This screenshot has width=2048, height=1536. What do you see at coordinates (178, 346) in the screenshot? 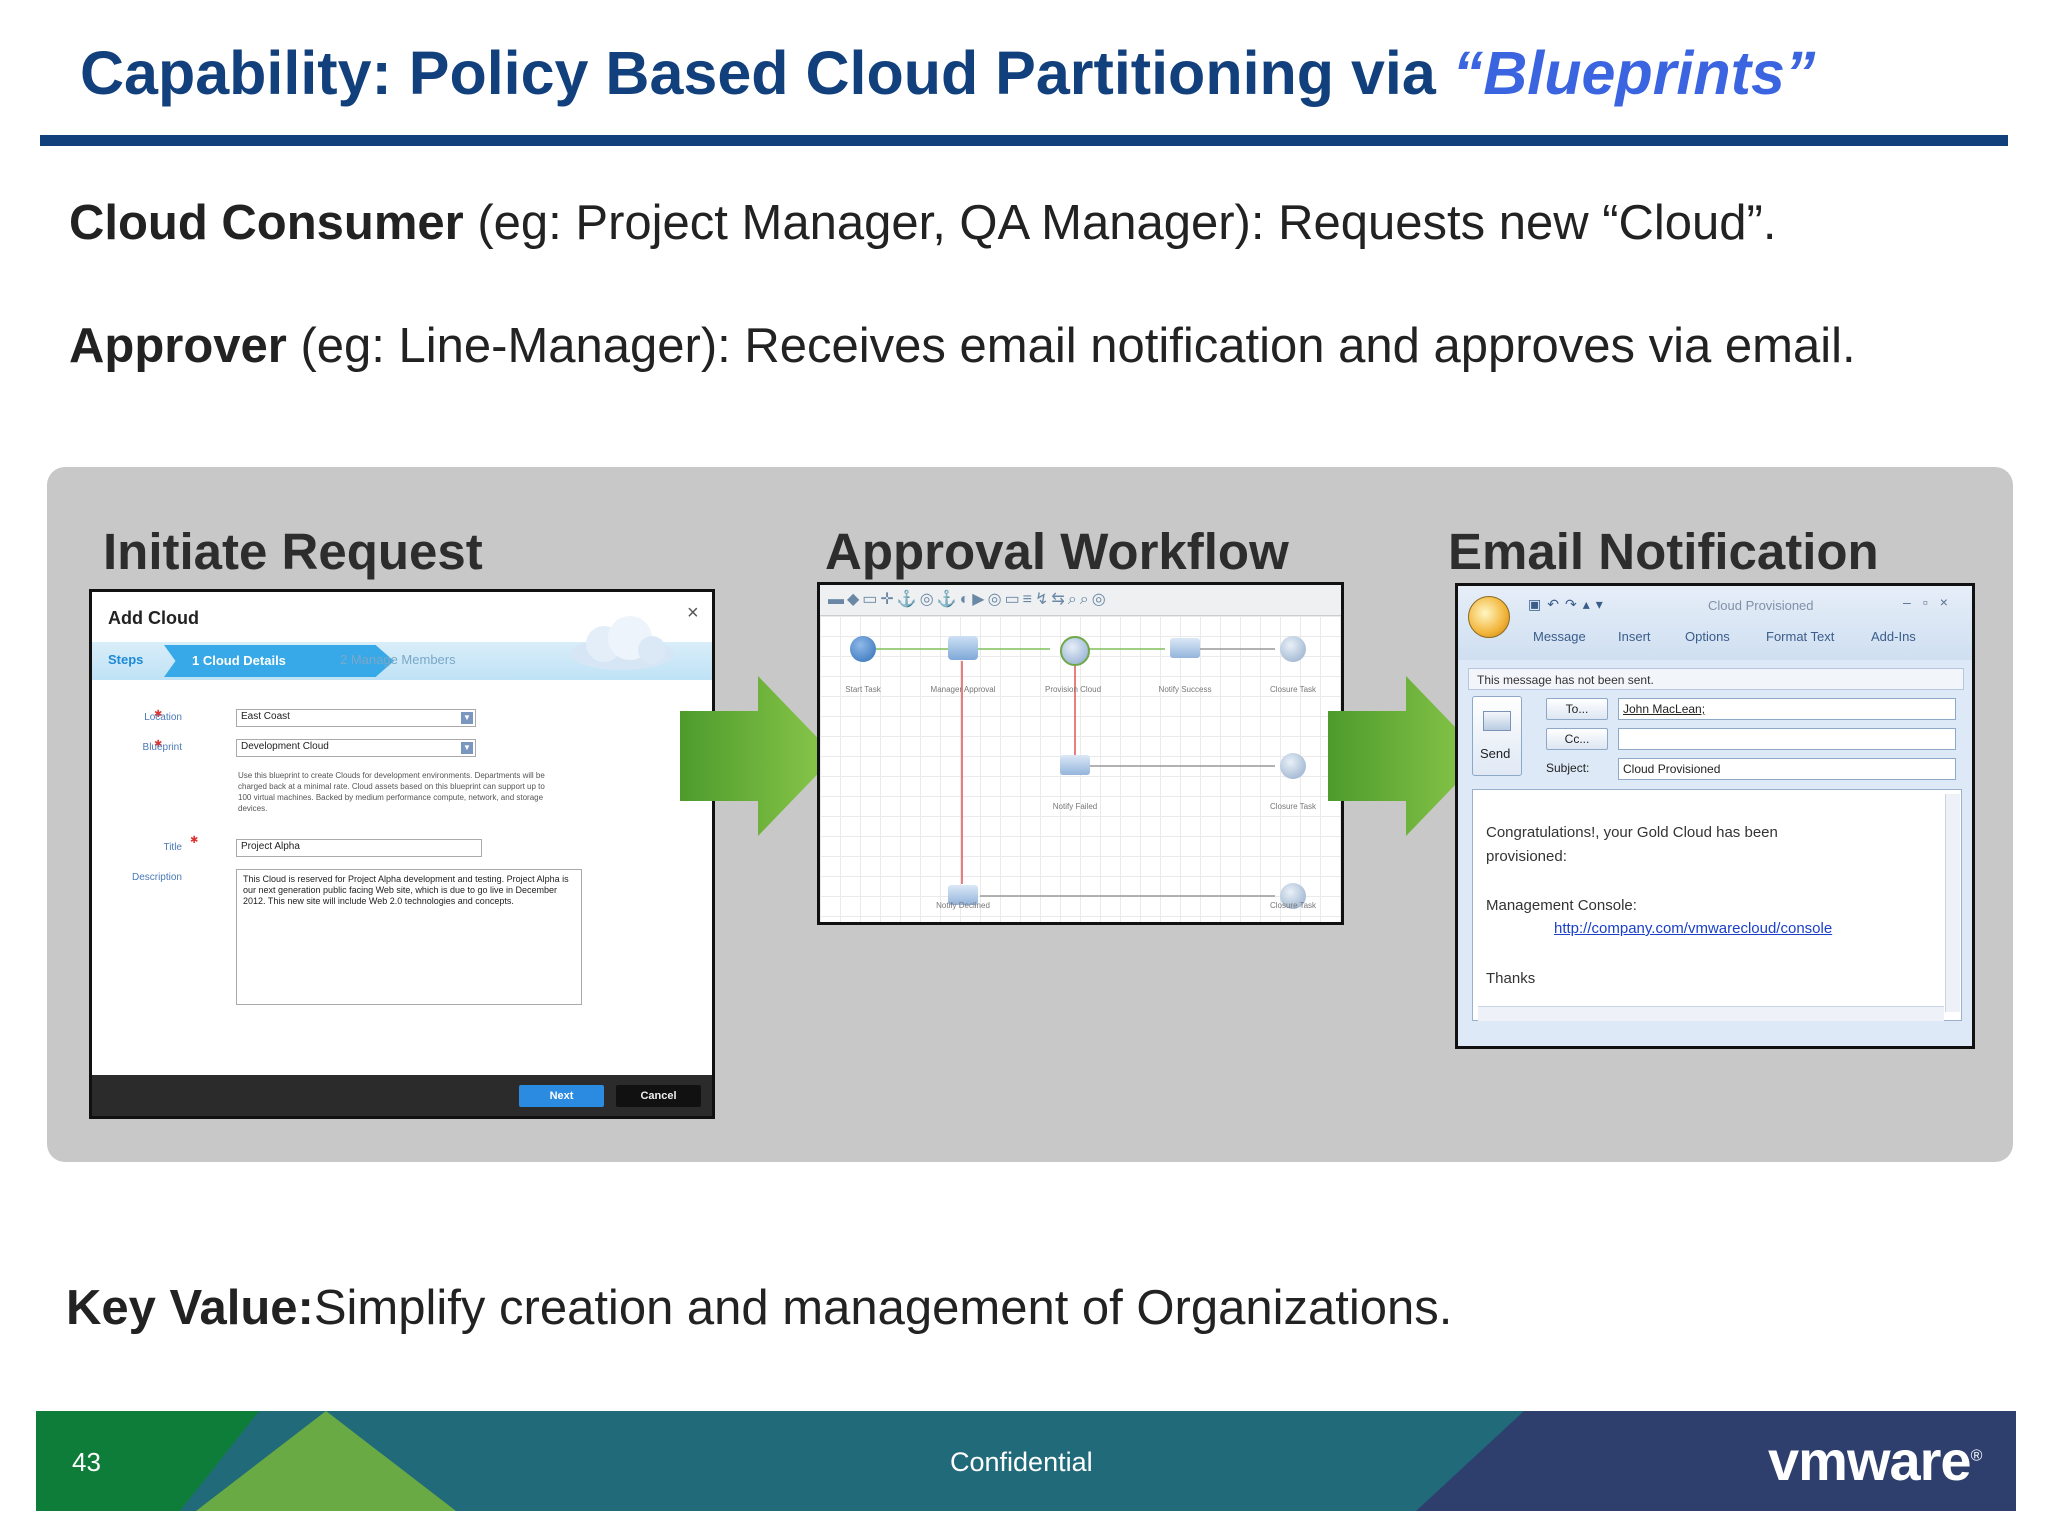
I see `approver-label: Approver` at bounding box center [178, 346].